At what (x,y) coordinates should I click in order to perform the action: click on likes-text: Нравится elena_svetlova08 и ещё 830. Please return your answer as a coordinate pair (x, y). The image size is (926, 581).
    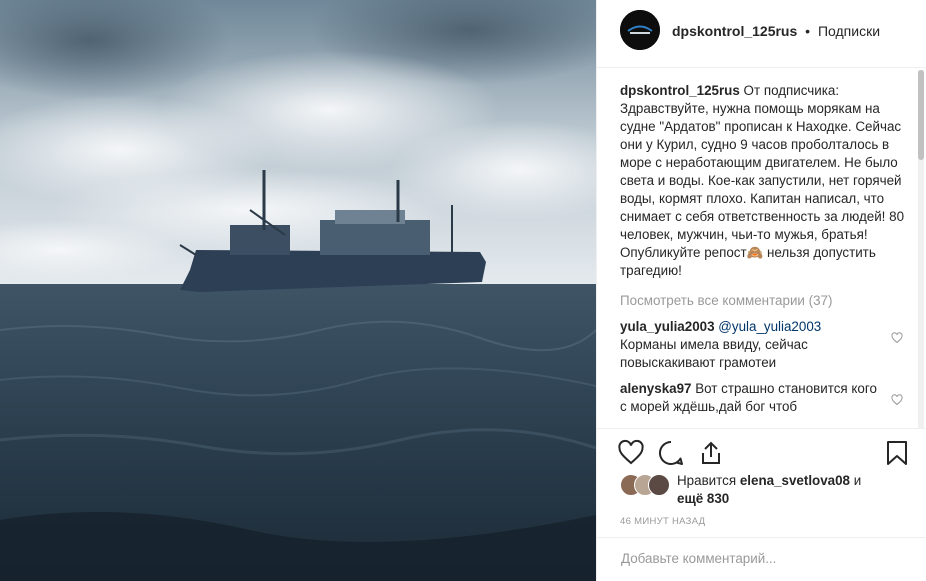
    Looking at the image, I should click on (792, 490).